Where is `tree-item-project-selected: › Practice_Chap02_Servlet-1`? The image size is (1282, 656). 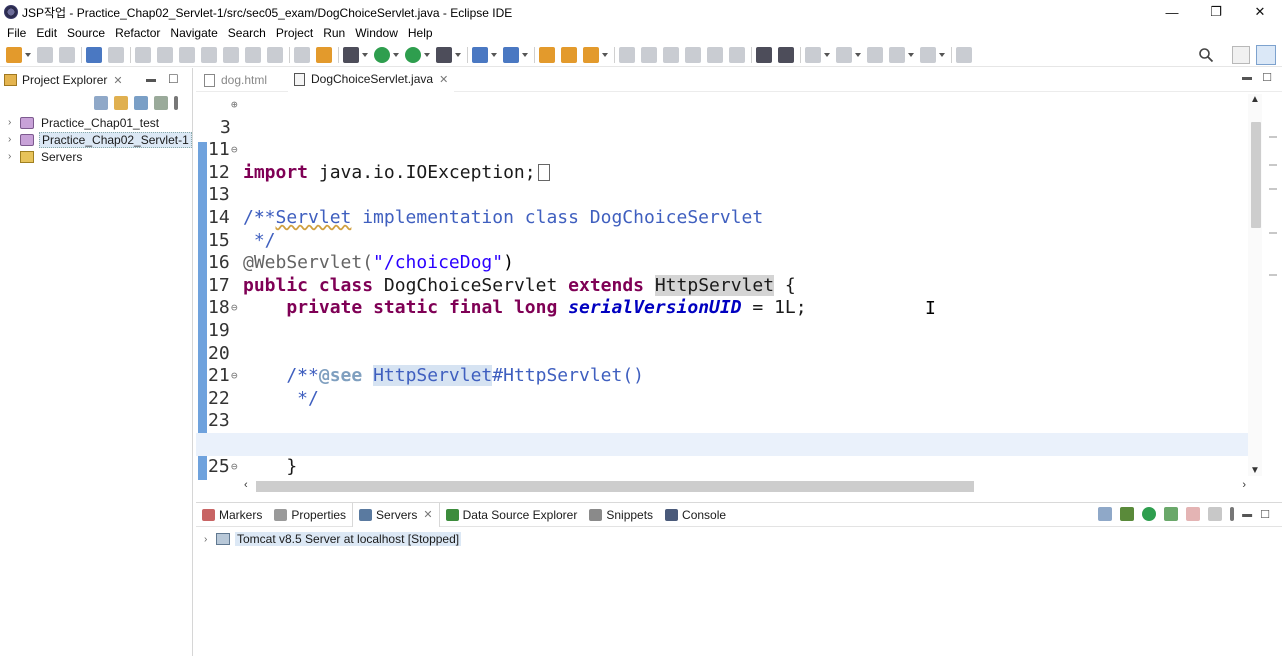
tree-item-project-selected: › Practice_Chap02_Servlet-1 is located at coordinates (96, 139).